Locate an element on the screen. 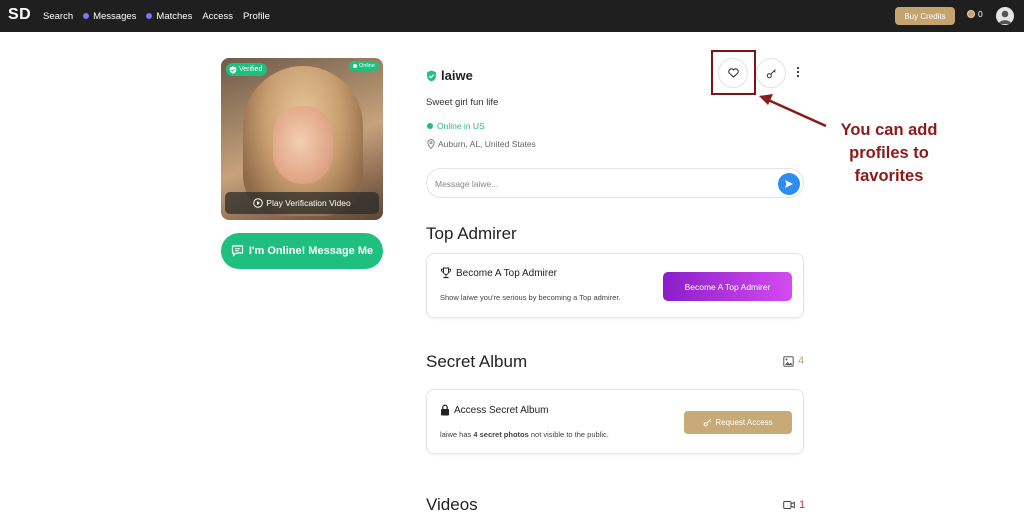 Image resolution: width=1024 pixels, height=515 pixels. annotation-line: profiles to is located at coordinates (889, 153).